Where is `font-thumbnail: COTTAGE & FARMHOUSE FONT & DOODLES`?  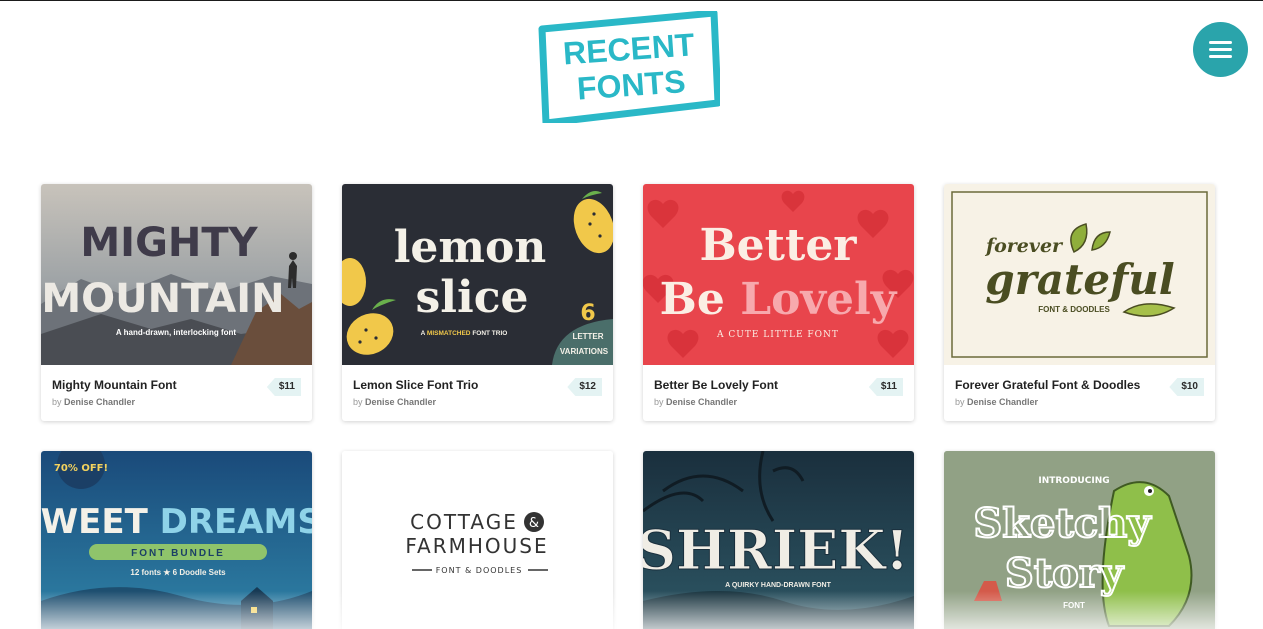 font-thumbnail: COTTAGE & FARMHOUSE FONT & DOODLES is located at coordinates (477, 540).